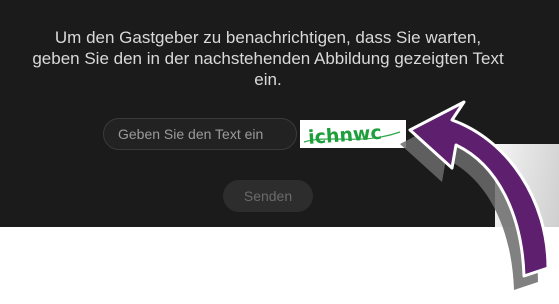 This screenshot has width=559, height=304. I want to click on captcha-text: ichnwc, so click(344, 135).